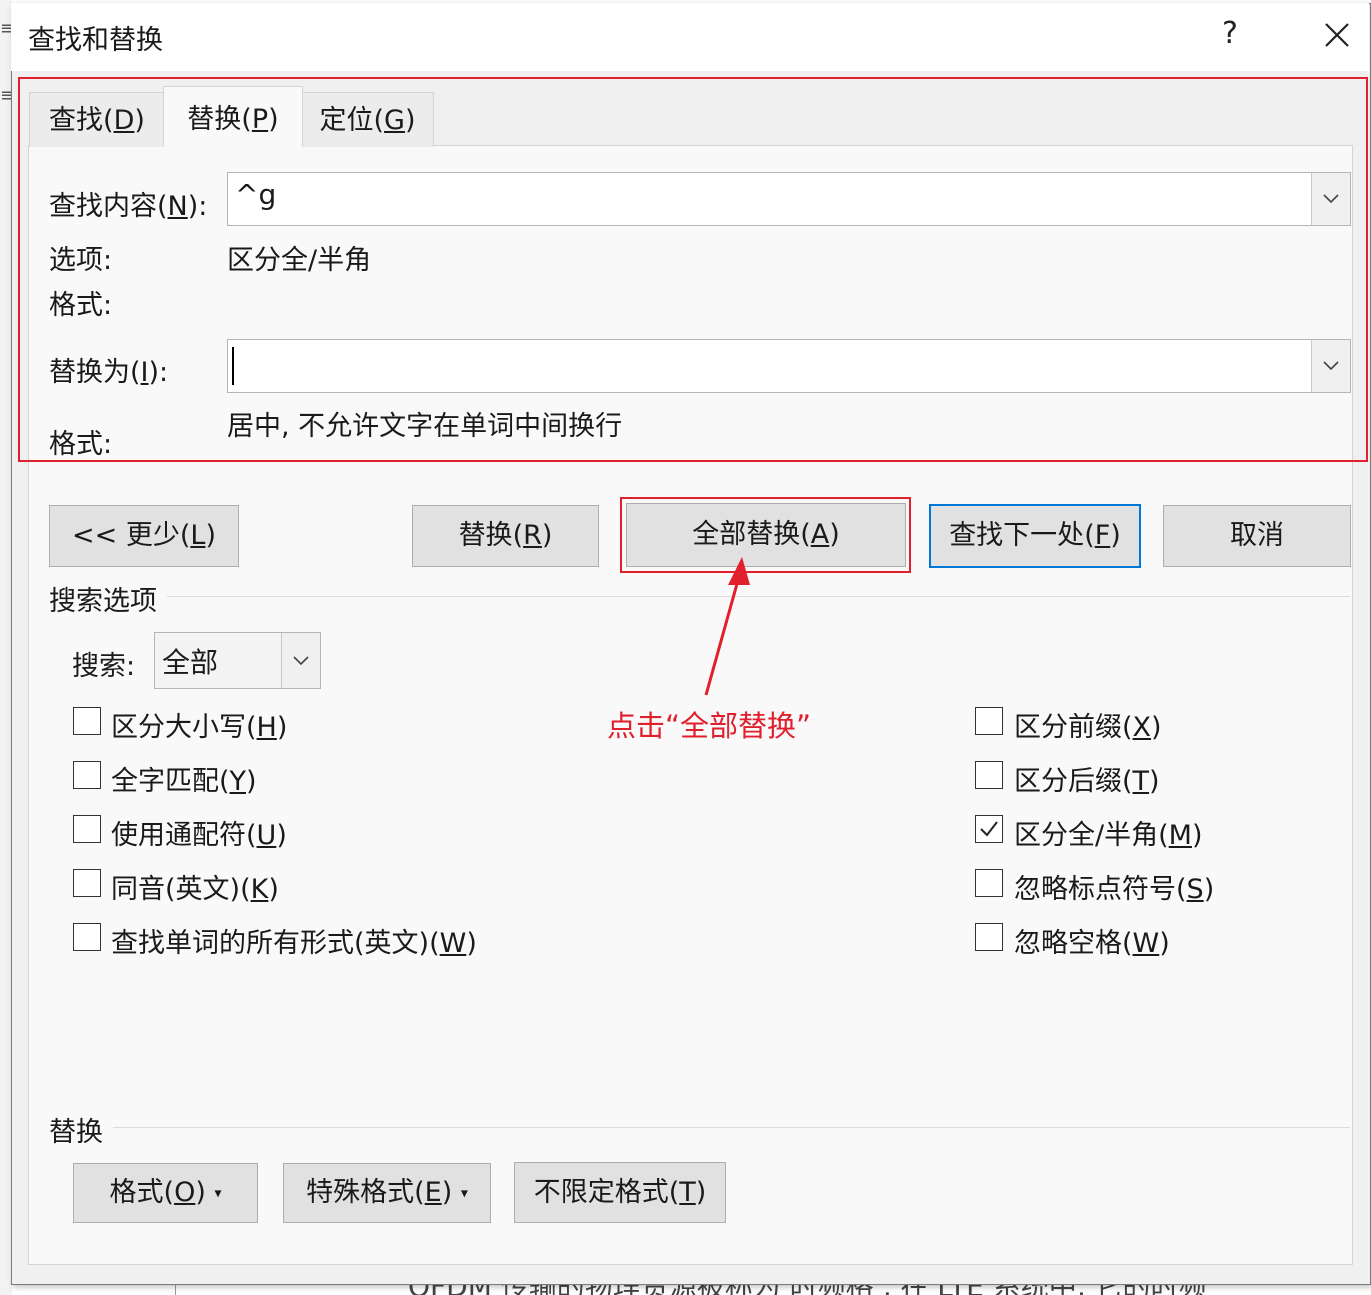 This screenshot has height=1295, width=1371. What do you see at coordinates (104, 666) in the screenshot?
I see `search-direction-label: 搜索:` at bounding box center [104, 666].